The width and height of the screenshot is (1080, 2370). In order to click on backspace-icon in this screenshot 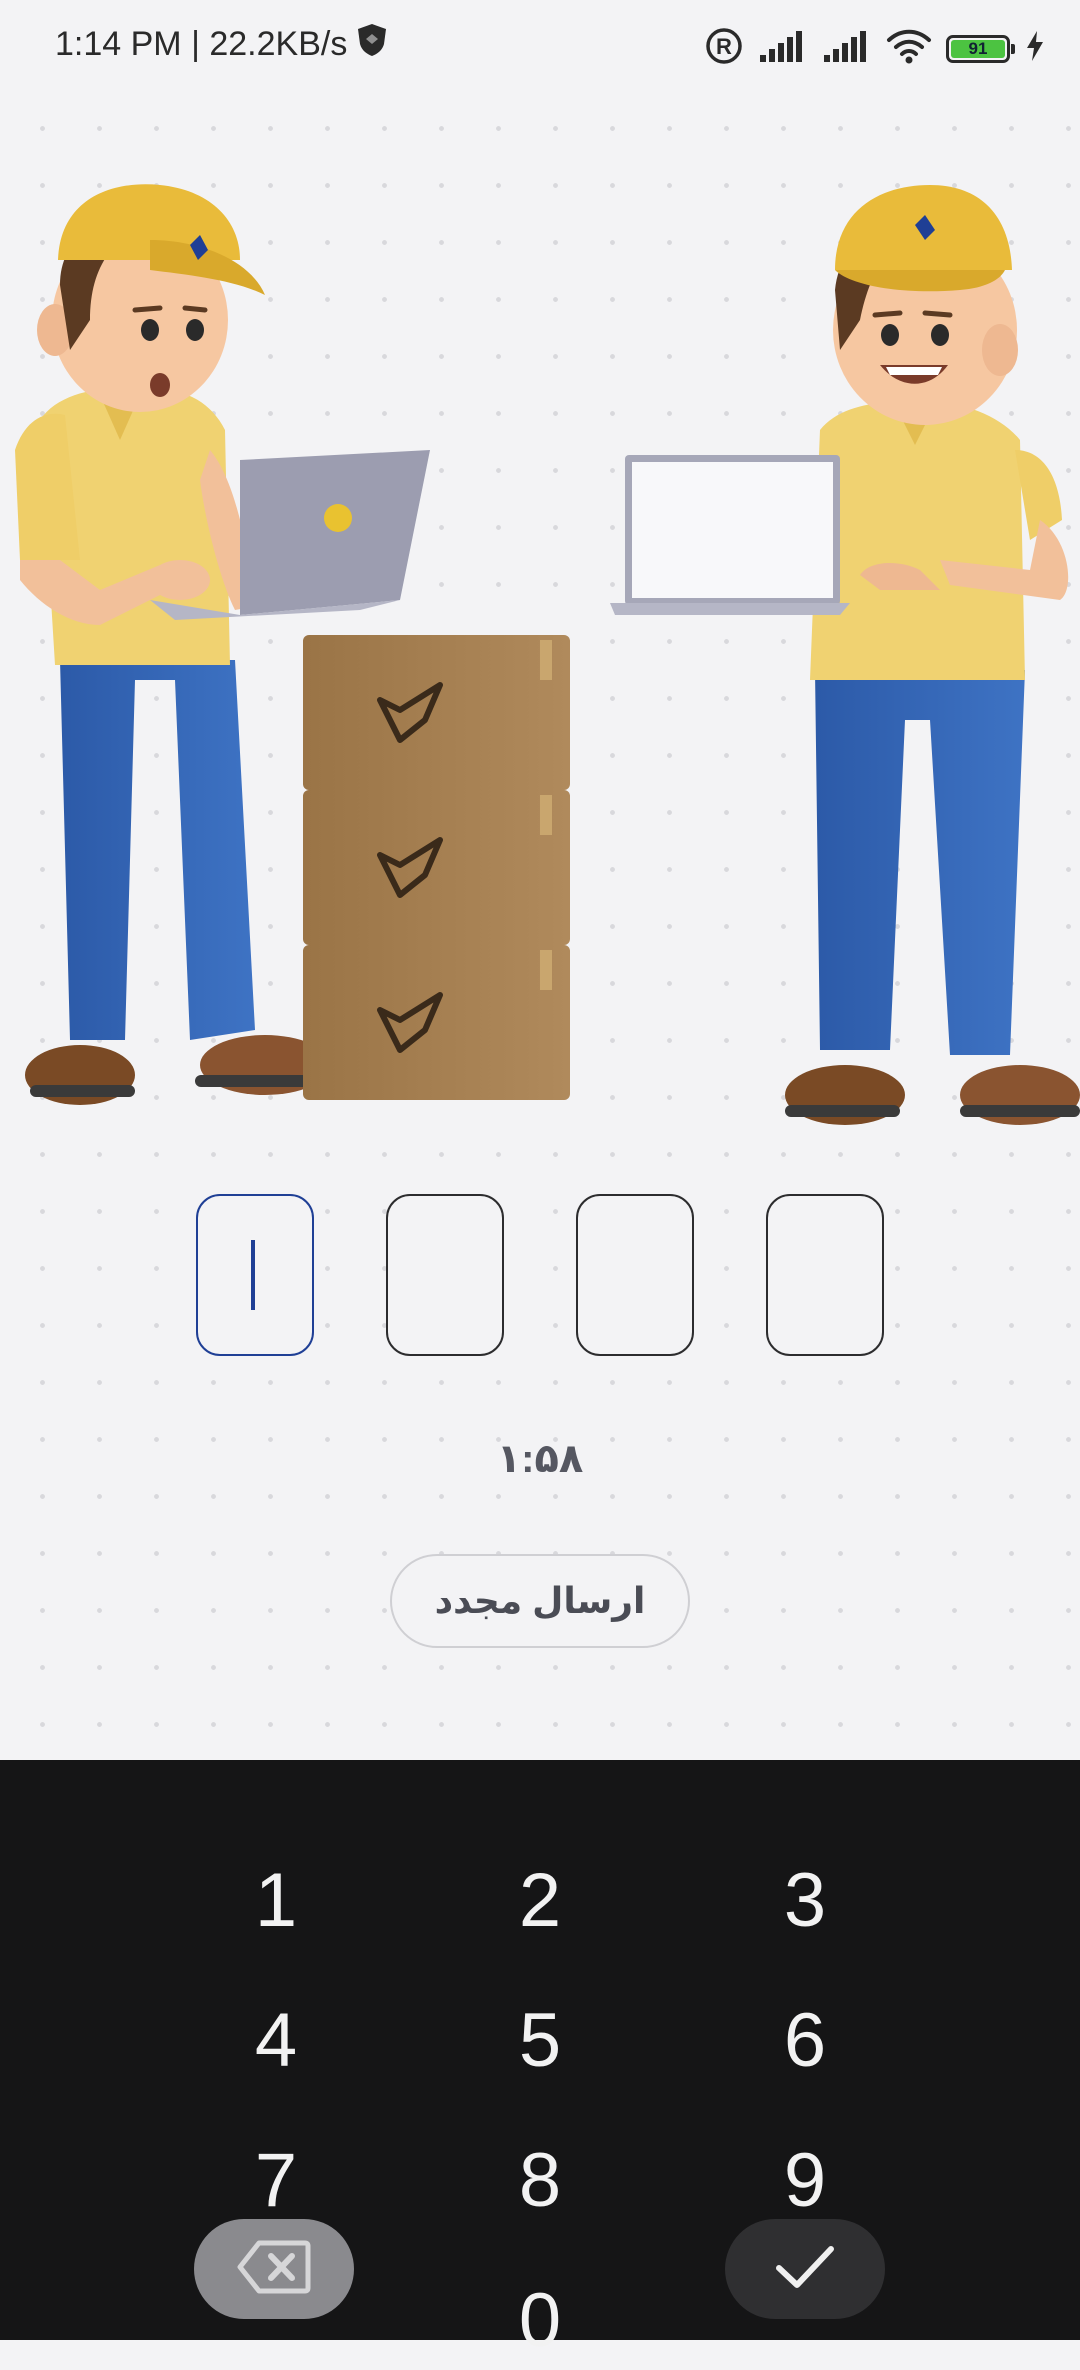, I will do `click(274, 2269)`.